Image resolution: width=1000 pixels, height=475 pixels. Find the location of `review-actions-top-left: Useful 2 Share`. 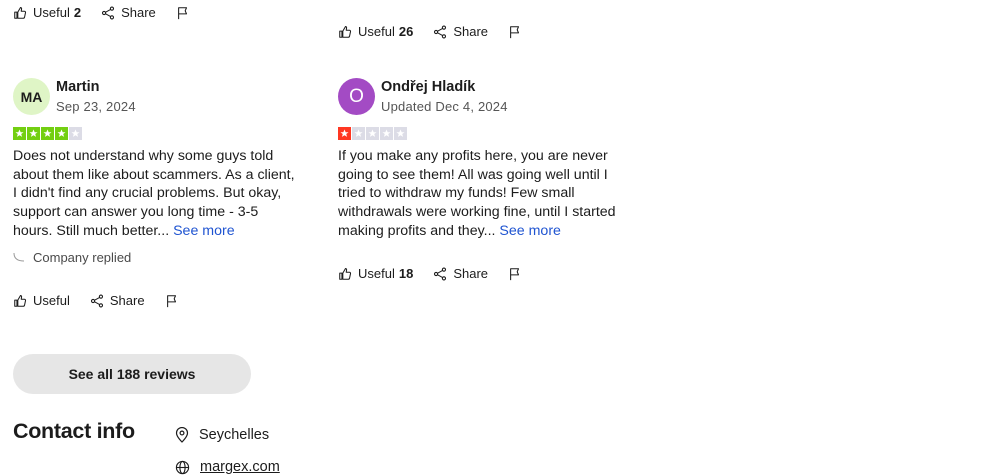

review-actions-top-left: Useful 2 Share is located at coordinates (111, 12).